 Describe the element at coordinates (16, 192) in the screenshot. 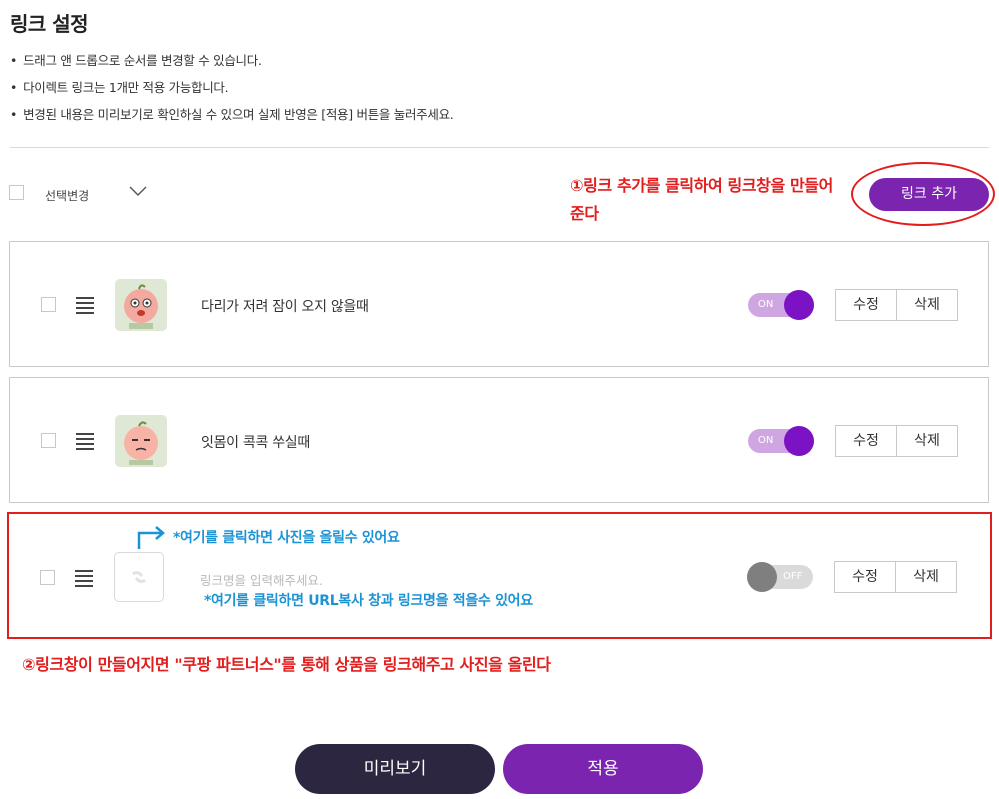

I see `select-all-checkbox` at that location.